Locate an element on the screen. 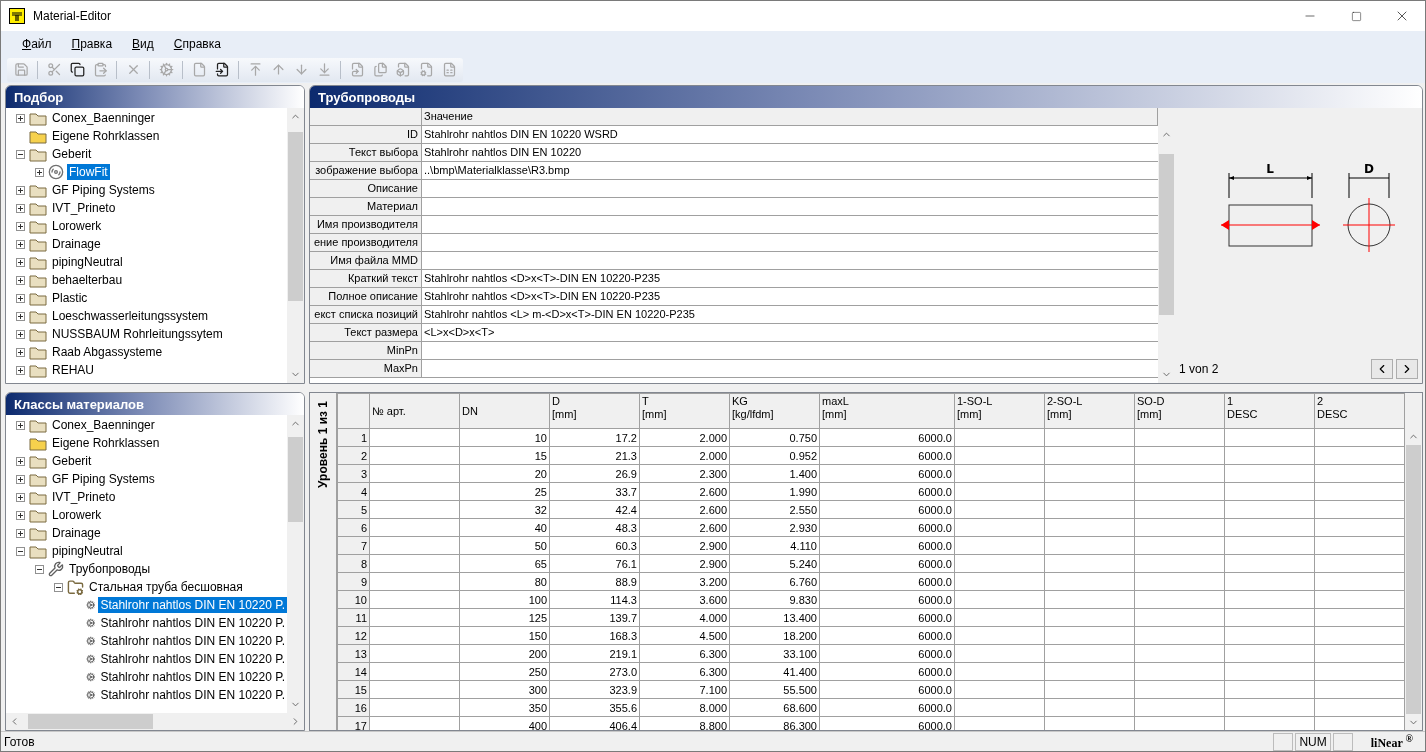 This screenshot has width=1426, height=752. column-header: 1-SO-L [mm] is located at coordinates (999, 411).